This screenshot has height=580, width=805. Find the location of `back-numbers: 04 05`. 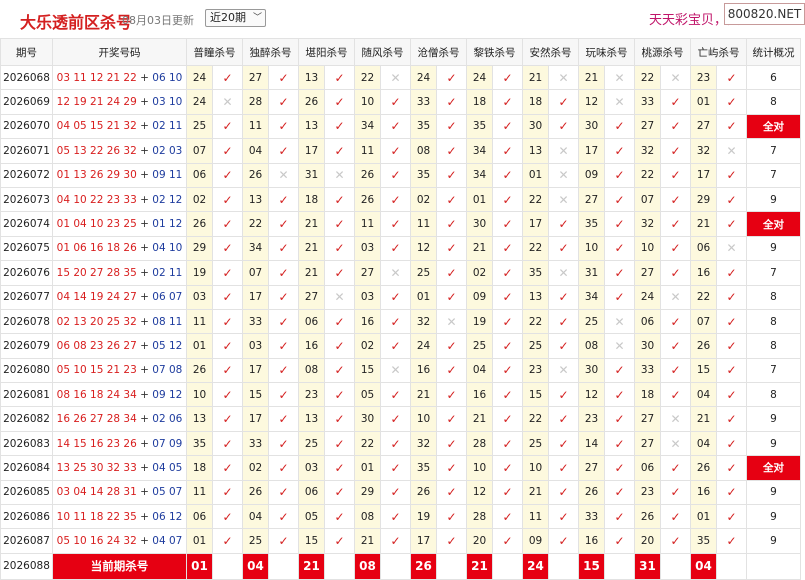

back-numbers: 04 05 is located at coordinates (167, 467).